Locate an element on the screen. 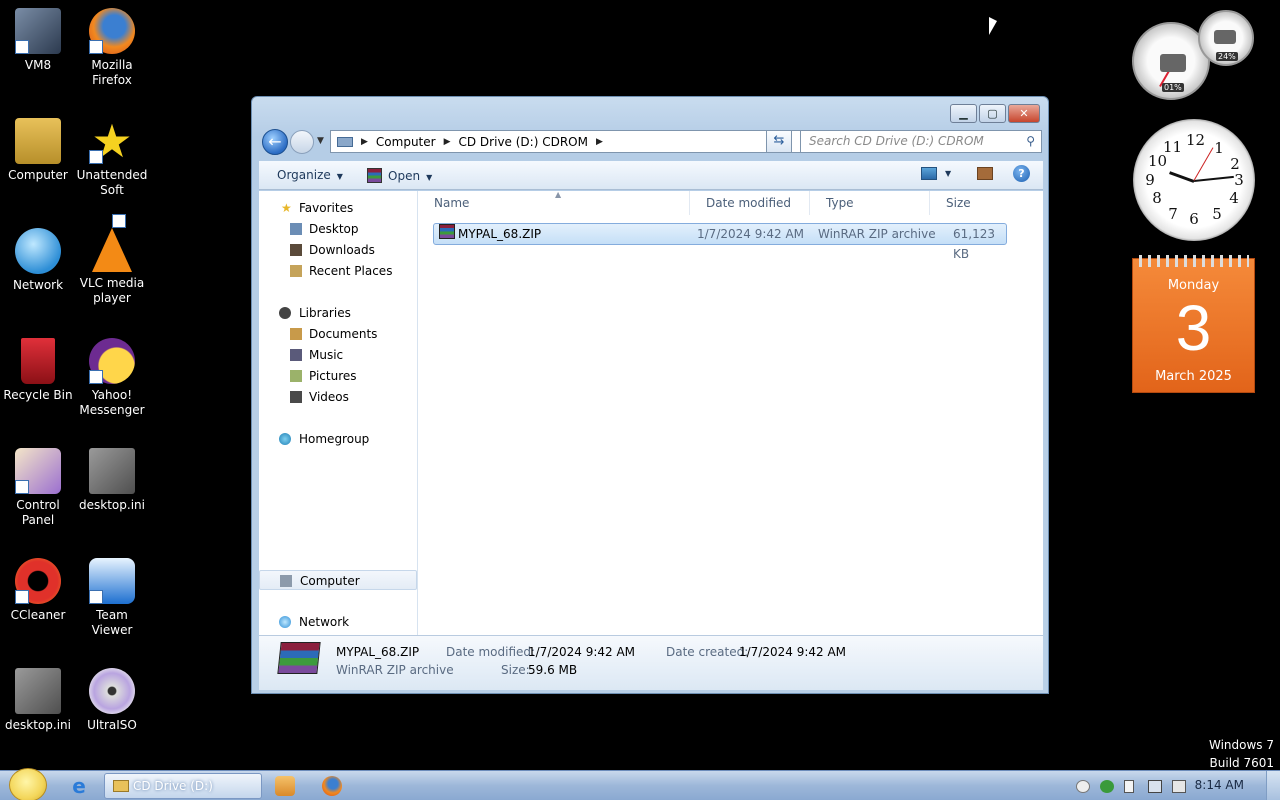  search-input: Search CD Drive (D:) CDROM ⚲ is located at coordinates (921, 141).